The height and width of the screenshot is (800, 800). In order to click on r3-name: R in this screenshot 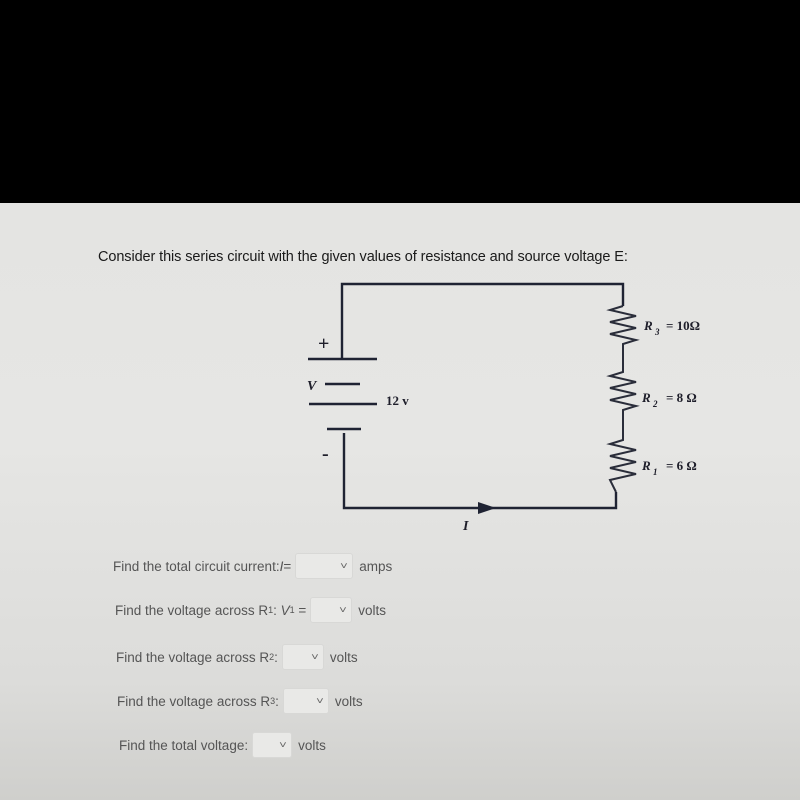, I will do `click(648, 325)`.